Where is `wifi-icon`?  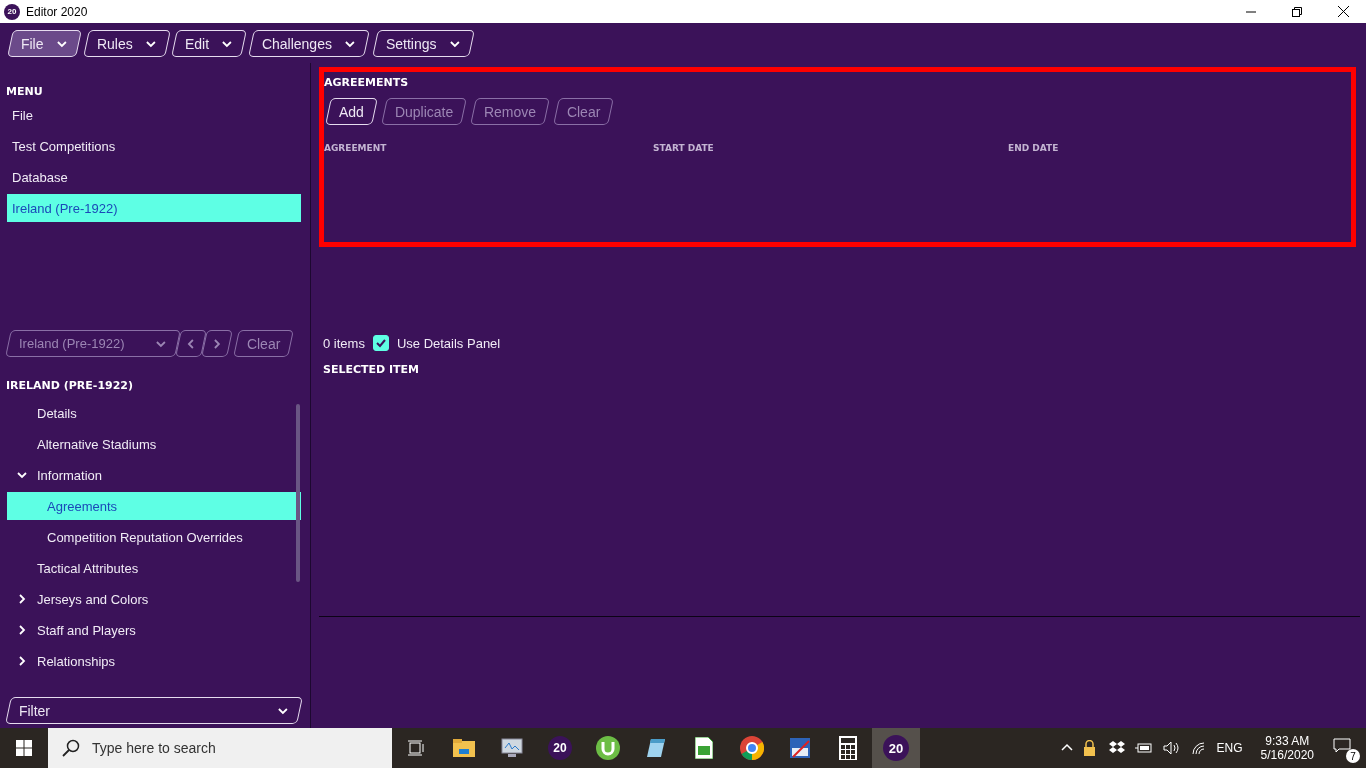 wifi-icon is located at coordinates (1198, 748).